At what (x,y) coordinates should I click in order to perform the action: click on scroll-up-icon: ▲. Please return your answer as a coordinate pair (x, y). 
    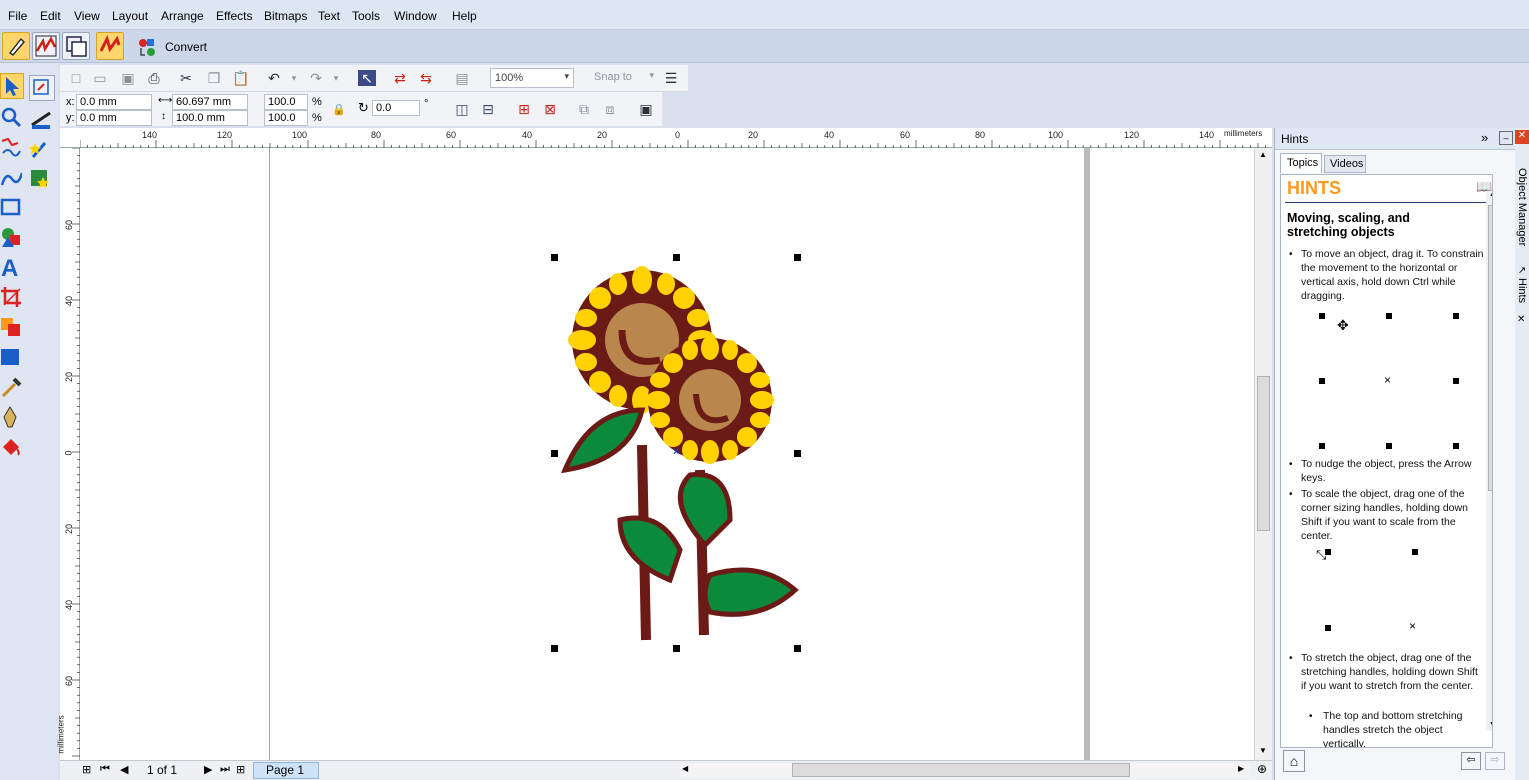
    Looking at the image, I should click on (1263, 154).